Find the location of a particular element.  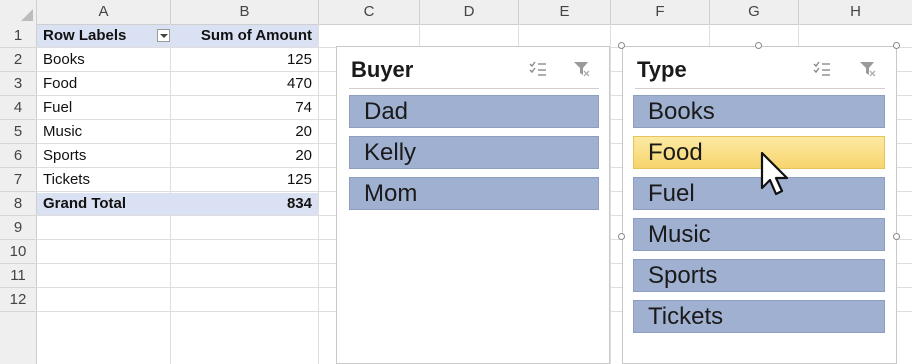

row-header-4: 4 is located at coordinates (18, 108).